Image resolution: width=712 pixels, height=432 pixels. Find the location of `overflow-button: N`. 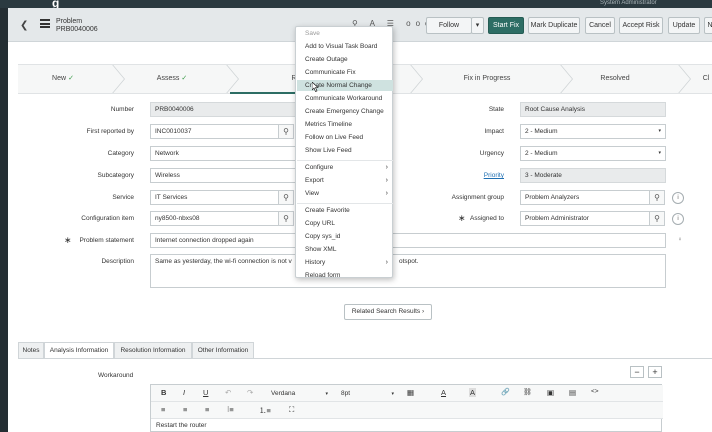

overflow-button: N is located at coordinates (708, 25).